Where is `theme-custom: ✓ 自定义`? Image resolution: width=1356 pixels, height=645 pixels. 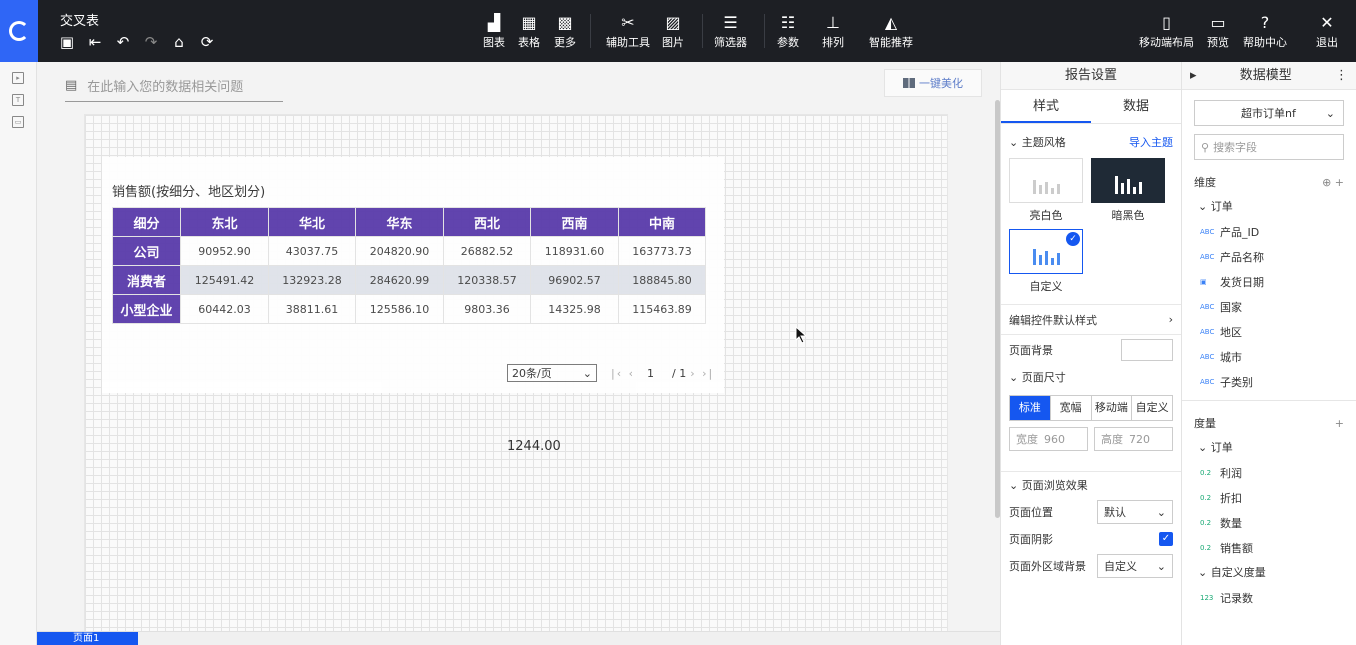 theme-custom: ✓ 自定义 is located at coordinates (1046, 261).